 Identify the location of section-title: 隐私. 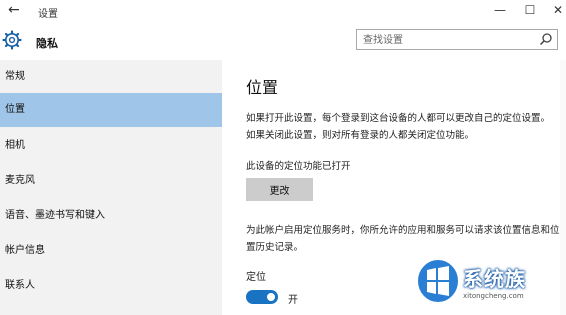
(47, 43).